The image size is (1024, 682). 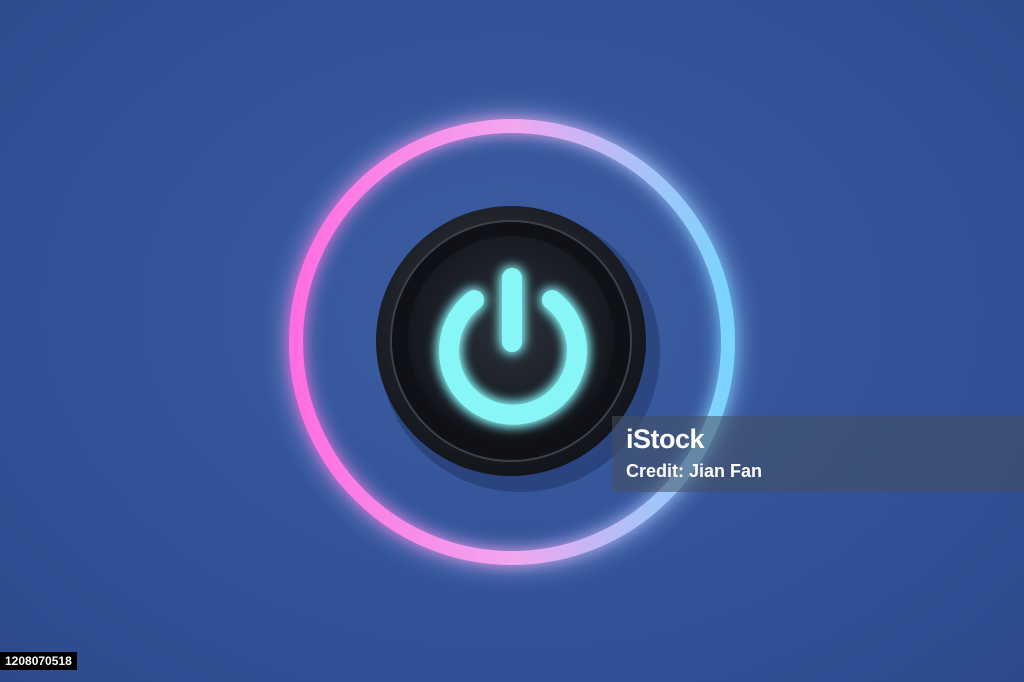 What do you see at coordinates (38, 661) in the screenshot?
I see `image-id-label: 1208070518` at bounding box center [38, 661].